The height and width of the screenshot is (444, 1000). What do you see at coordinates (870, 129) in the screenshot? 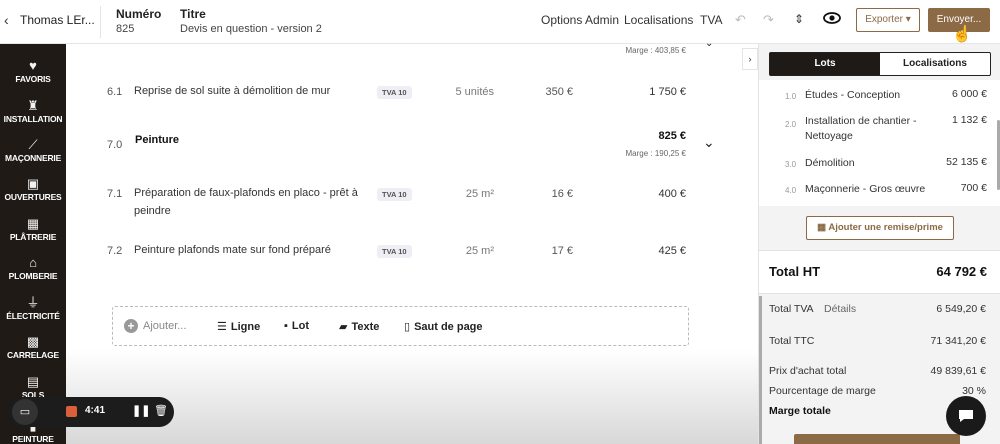
I see `lot-name: Installation de chantier - Nettoyage` at bounding box center [870, 129].